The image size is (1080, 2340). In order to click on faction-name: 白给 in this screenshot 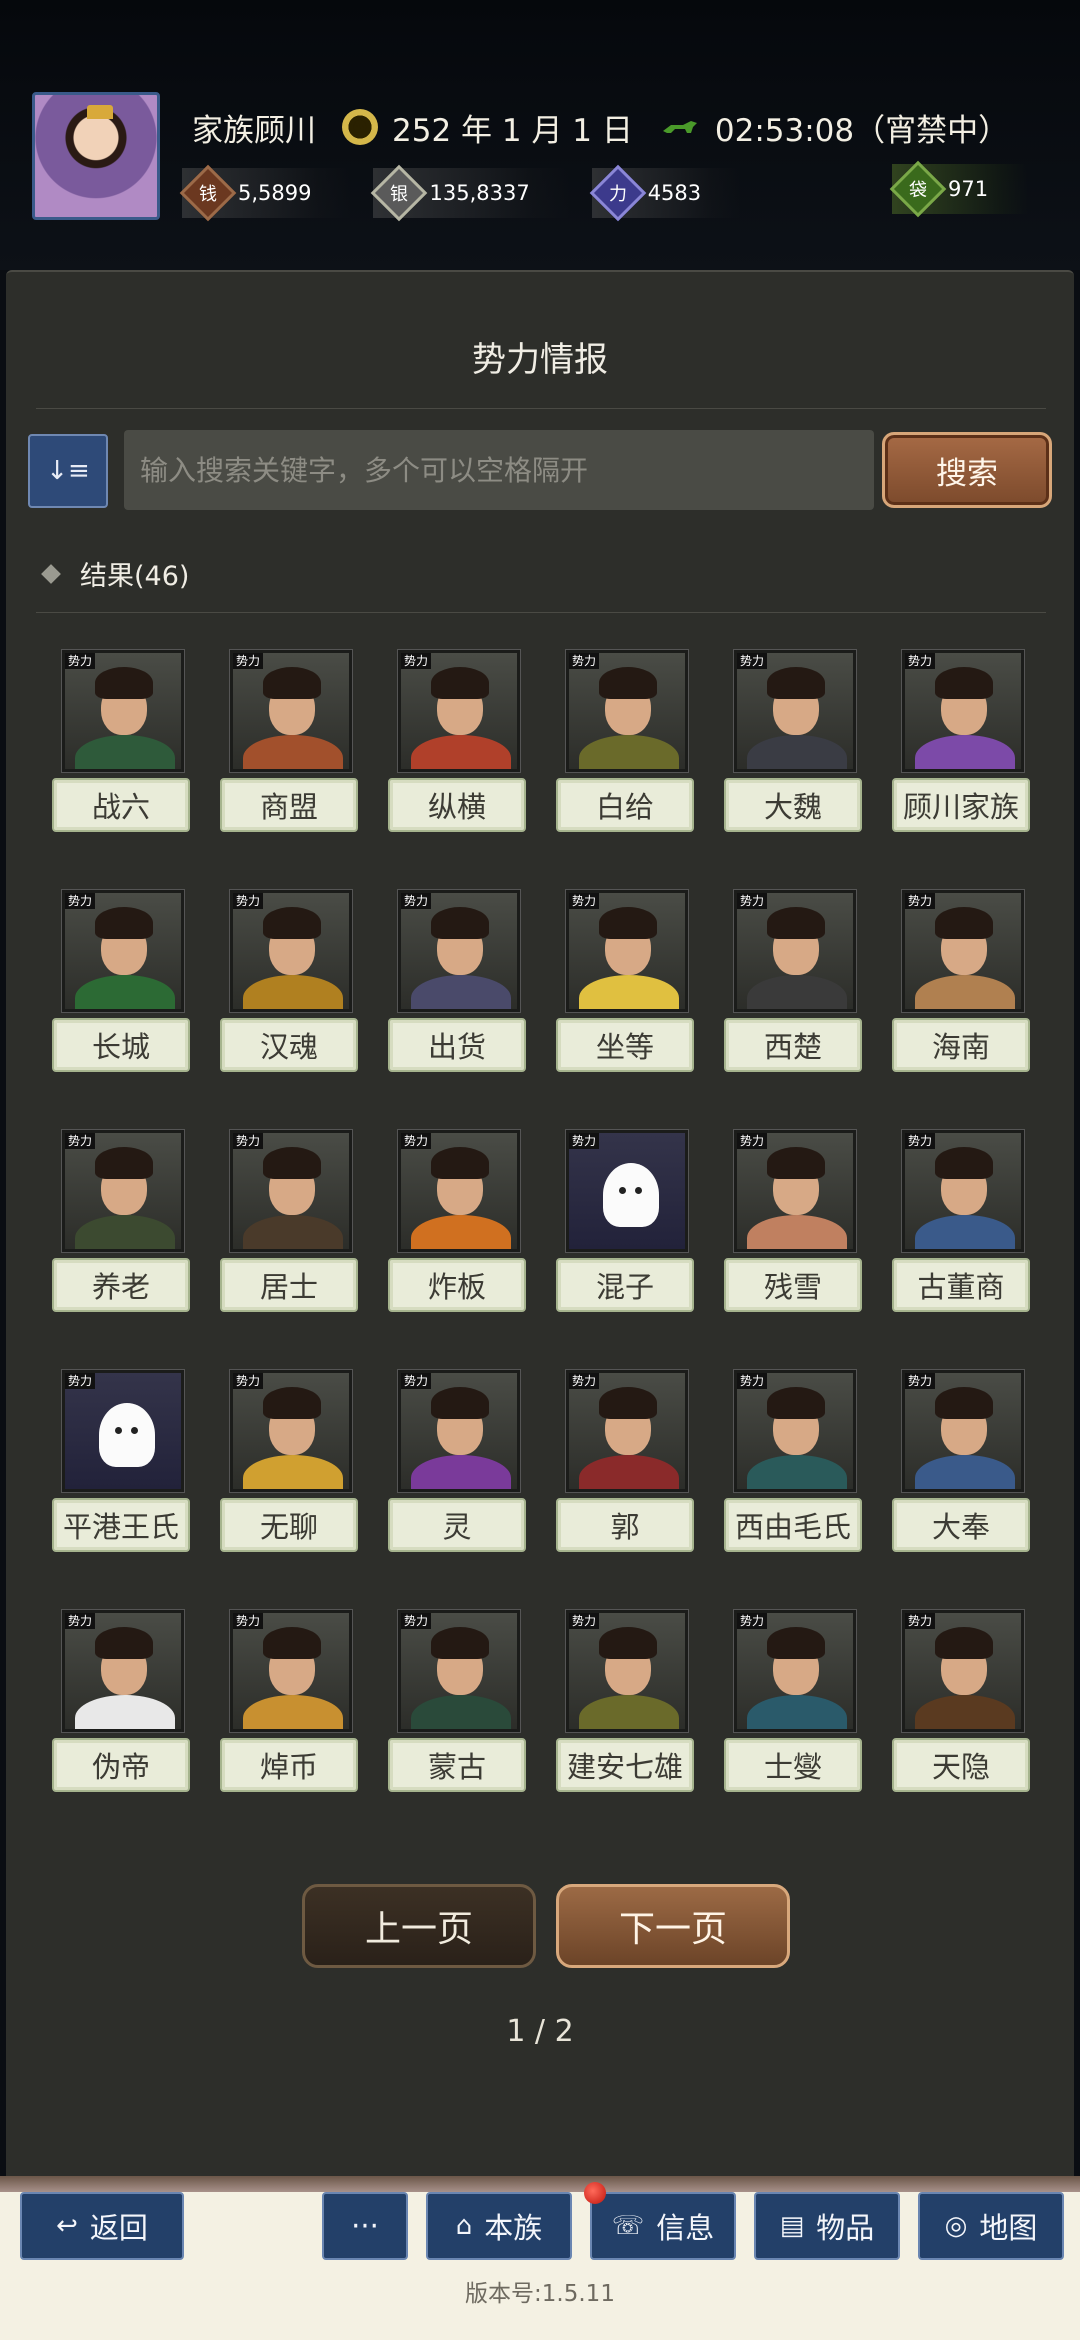, I will do `click(625, 805)`.